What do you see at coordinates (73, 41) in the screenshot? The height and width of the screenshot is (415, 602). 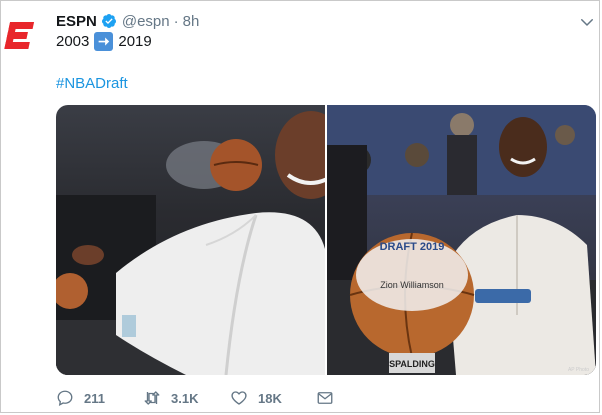 I see `tweet-text-before: 2003` at bounding box center [73, 41].